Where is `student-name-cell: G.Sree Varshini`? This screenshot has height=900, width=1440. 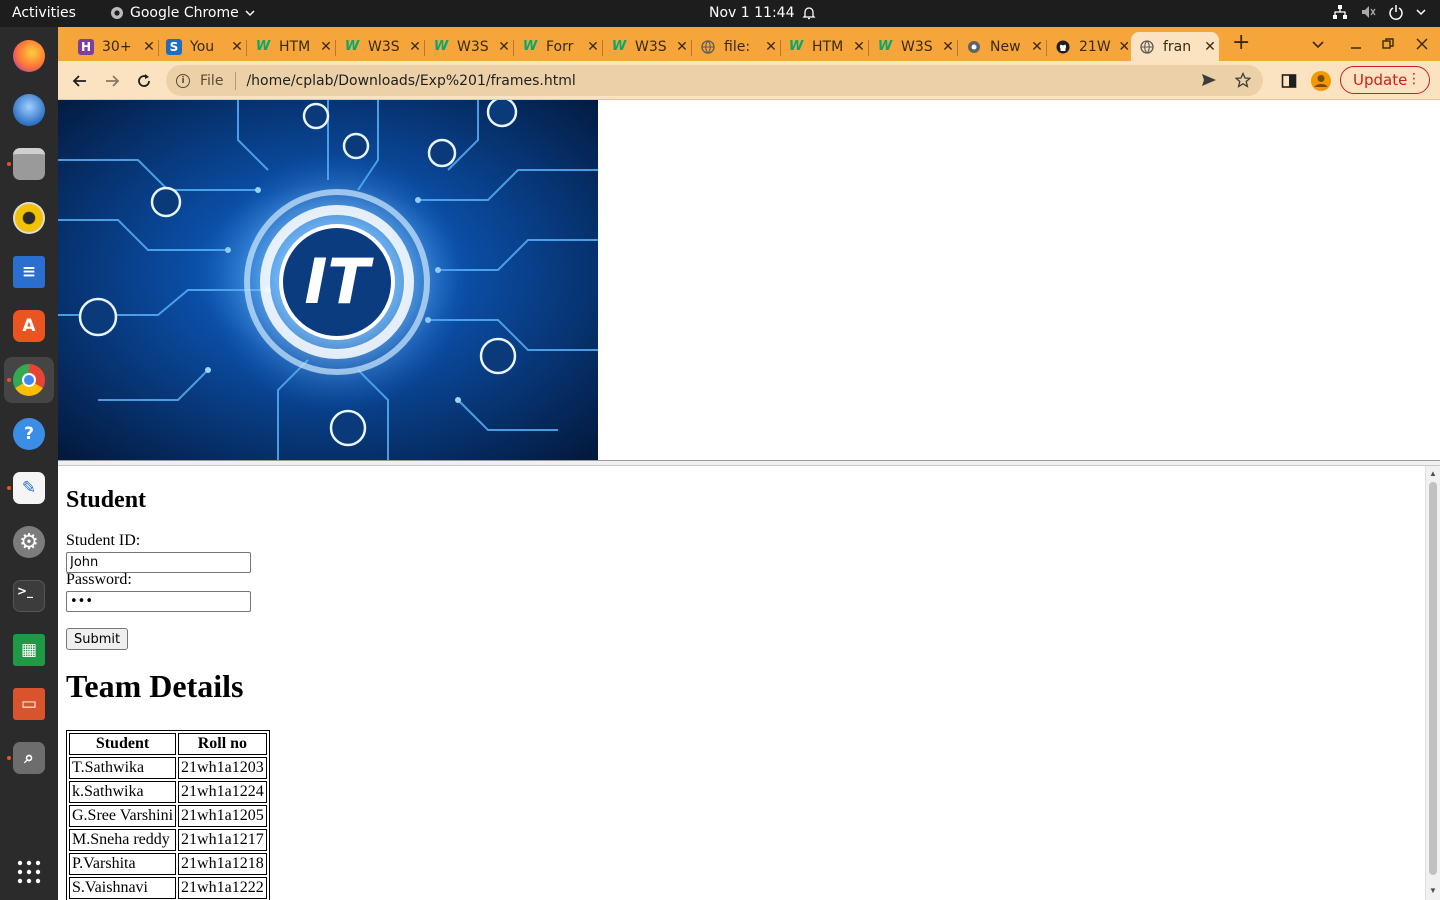 student-name-cell: G.Sree Varshini is located at coordinates (123, 816).